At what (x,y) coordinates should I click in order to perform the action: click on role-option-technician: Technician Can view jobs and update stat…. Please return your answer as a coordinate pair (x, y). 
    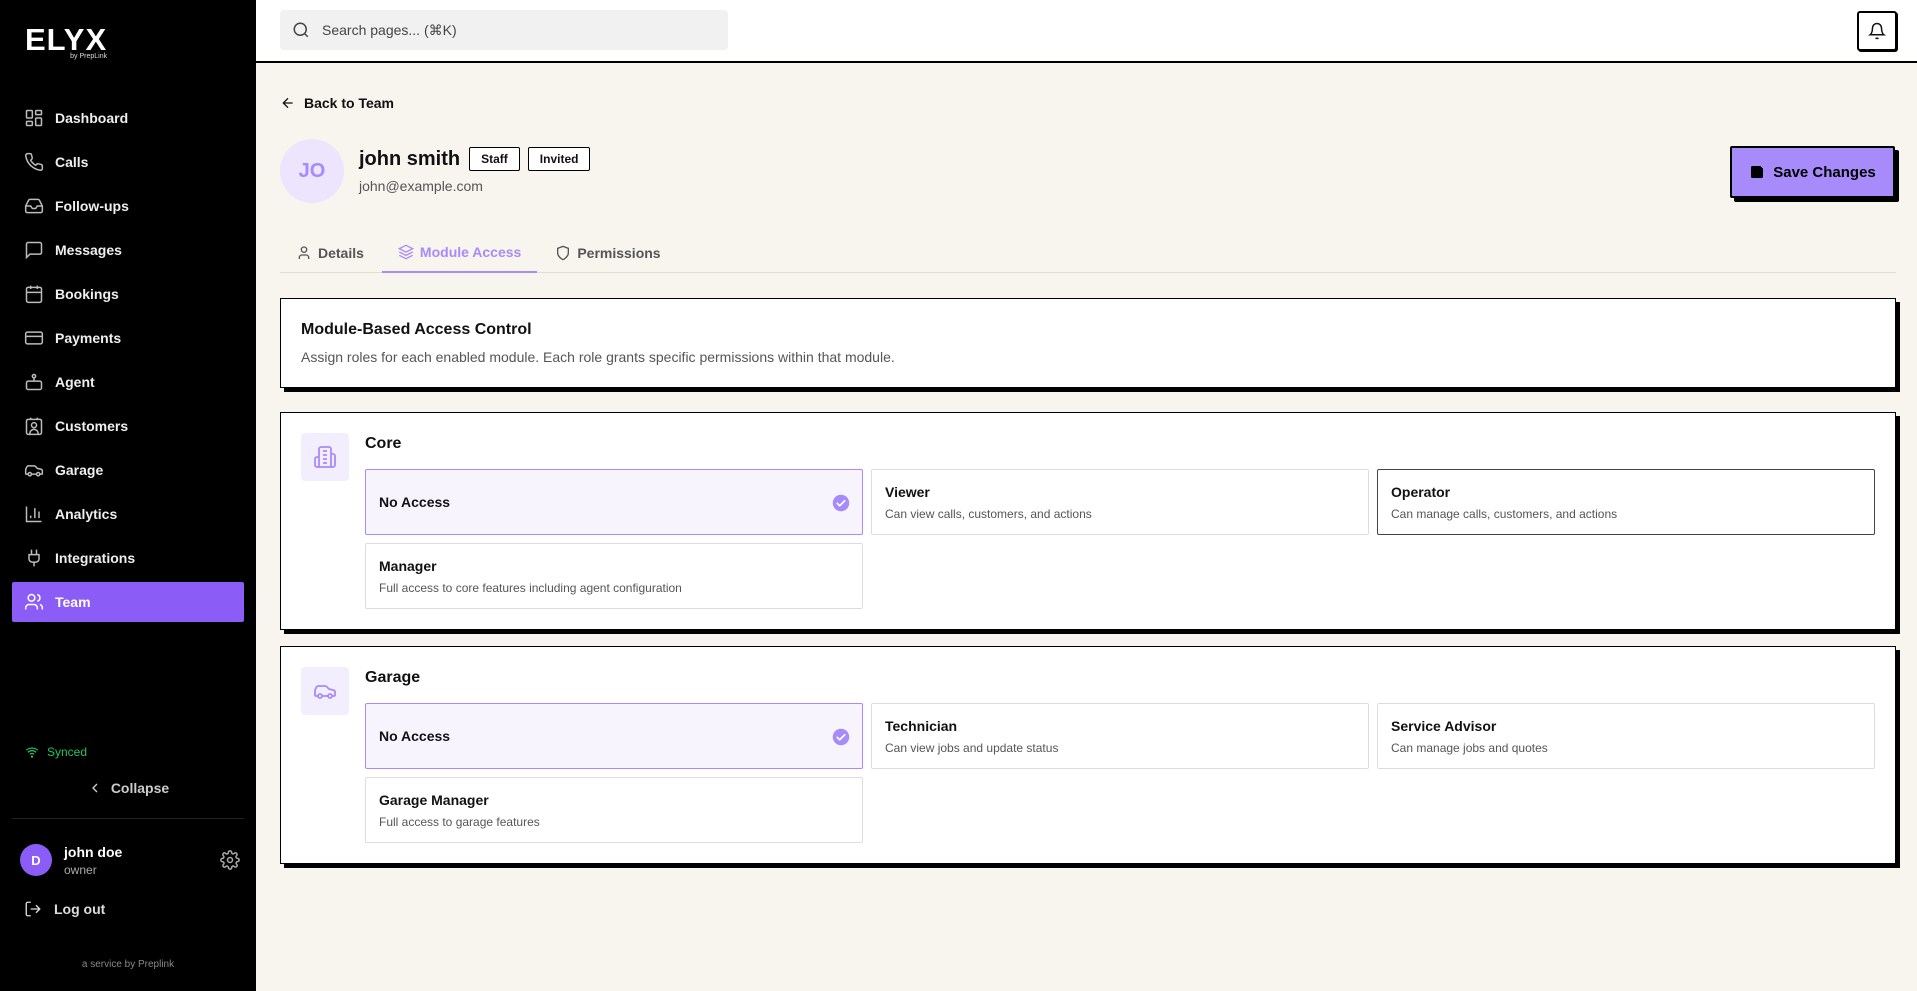
    Looking at the image, I should click on (1120, 736).